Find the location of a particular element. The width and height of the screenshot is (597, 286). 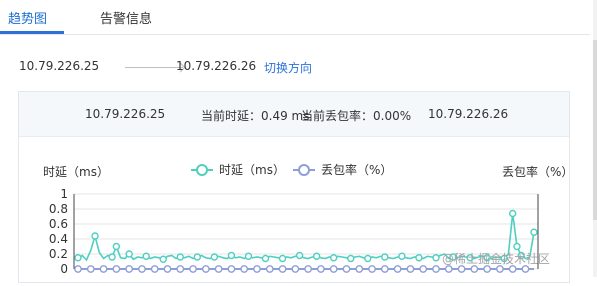

legend-label-1: 丢包率（%） is located at coordinates (356, 169).